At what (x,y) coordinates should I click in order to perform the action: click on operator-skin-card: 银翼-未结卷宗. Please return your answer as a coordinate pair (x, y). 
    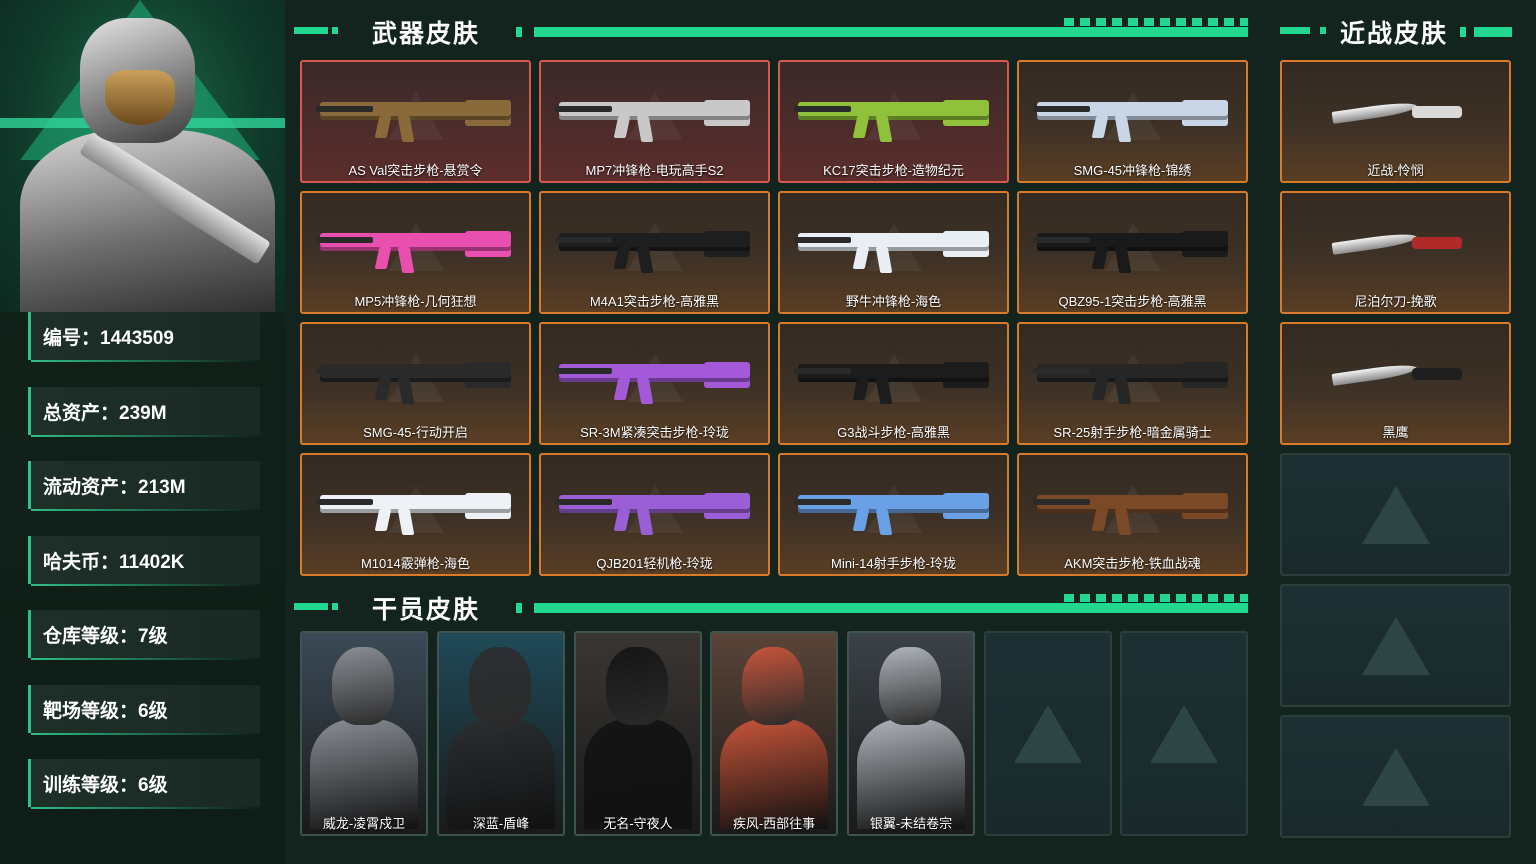
    Looking at the image, I should click on (911, 733).